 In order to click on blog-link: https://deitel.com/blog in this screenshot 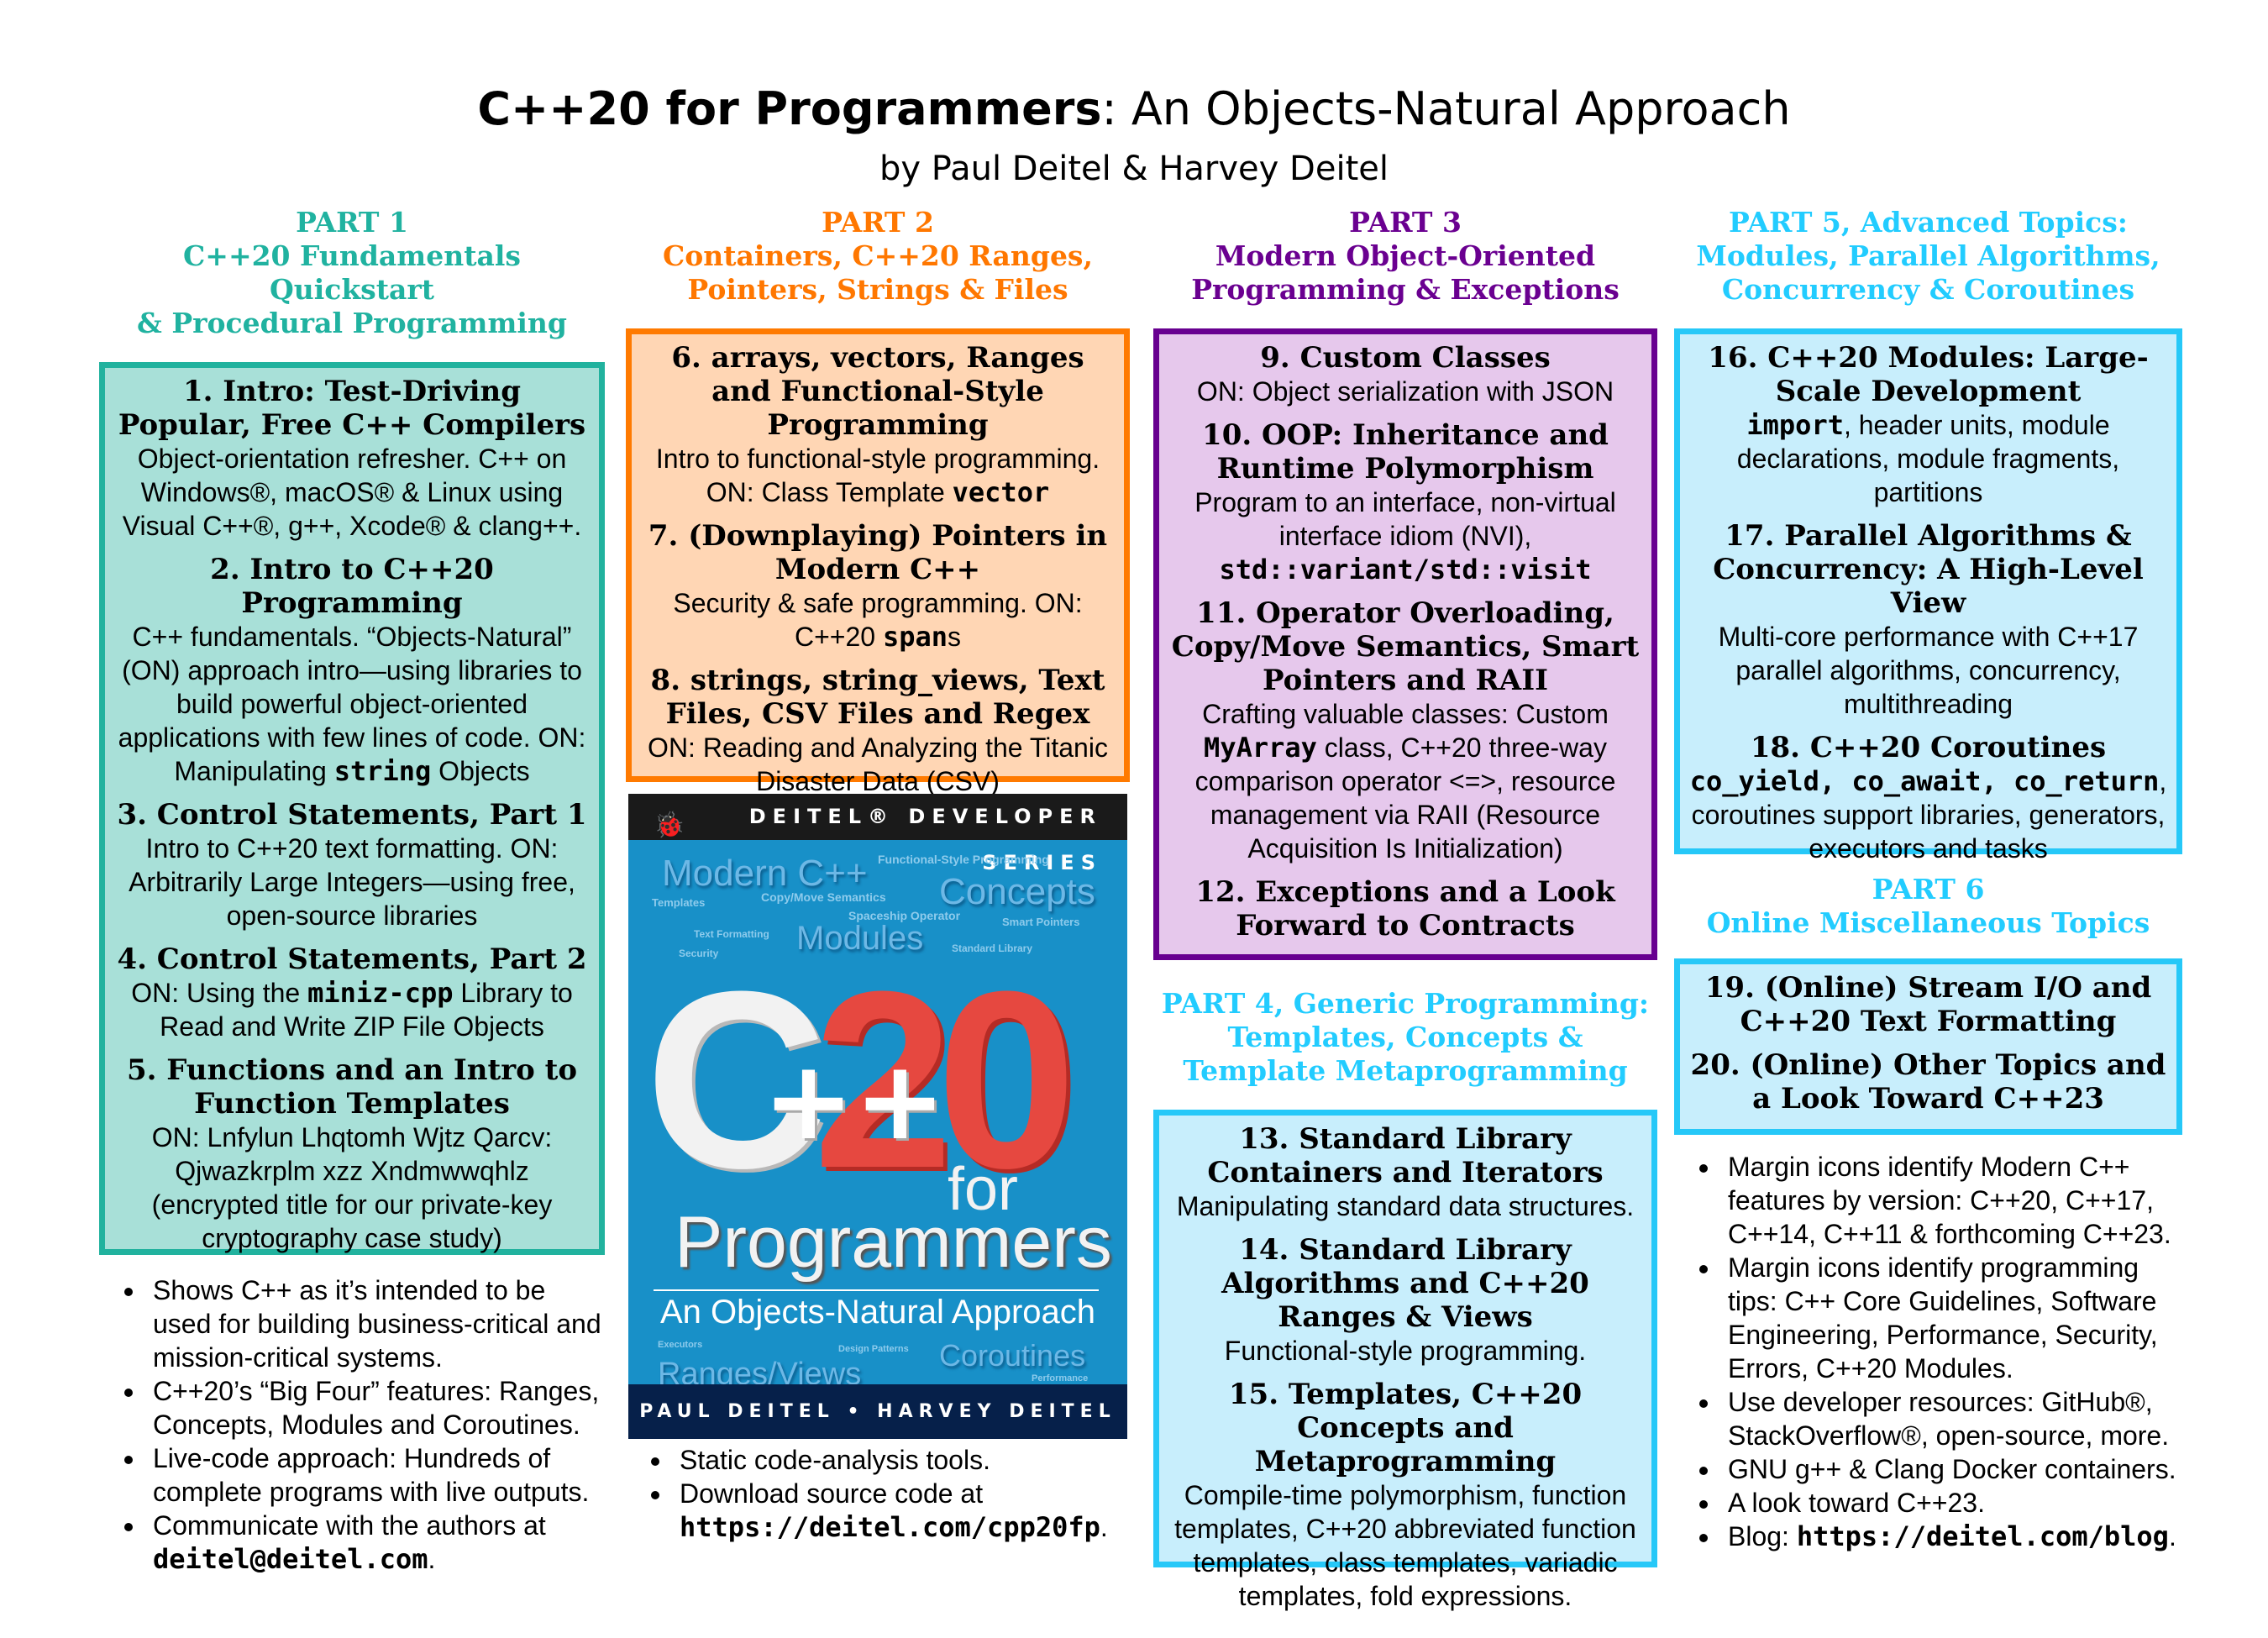, I will do `click(1983, 1536)`.